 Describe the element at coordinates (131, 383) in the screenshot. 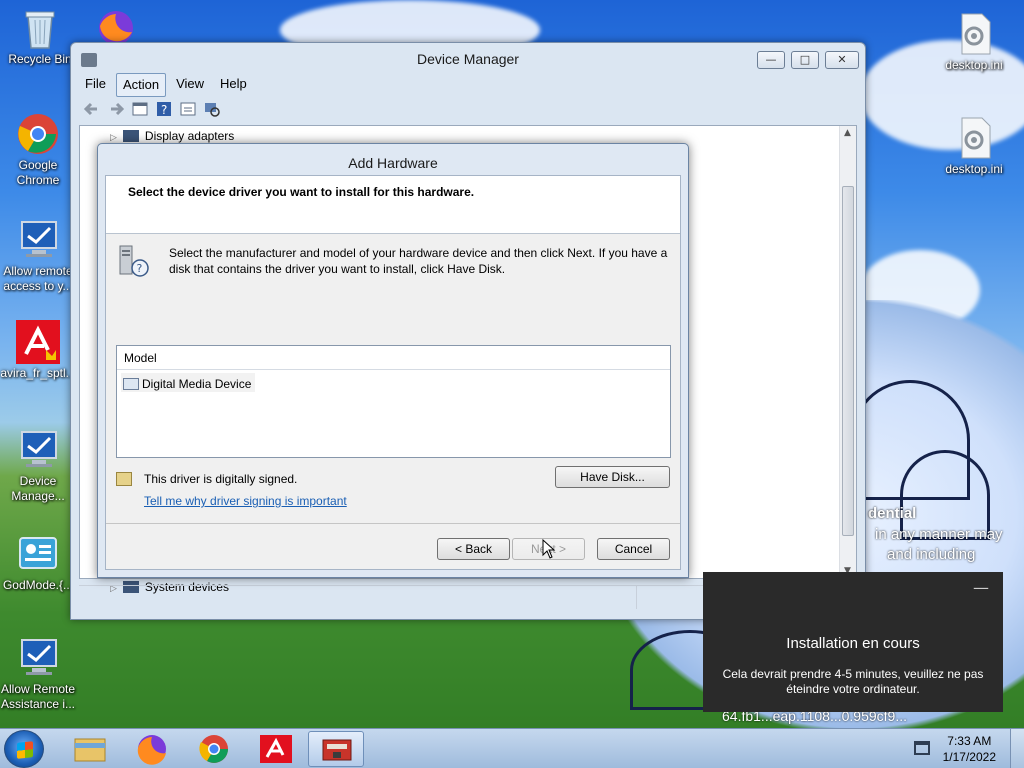

I see `device-icon` at that location.